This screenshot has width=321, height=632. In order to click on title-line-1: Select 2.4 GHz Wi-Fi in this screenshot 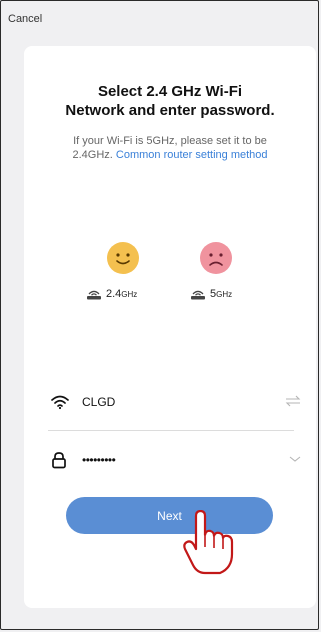, I will do `click(170, 91)`.